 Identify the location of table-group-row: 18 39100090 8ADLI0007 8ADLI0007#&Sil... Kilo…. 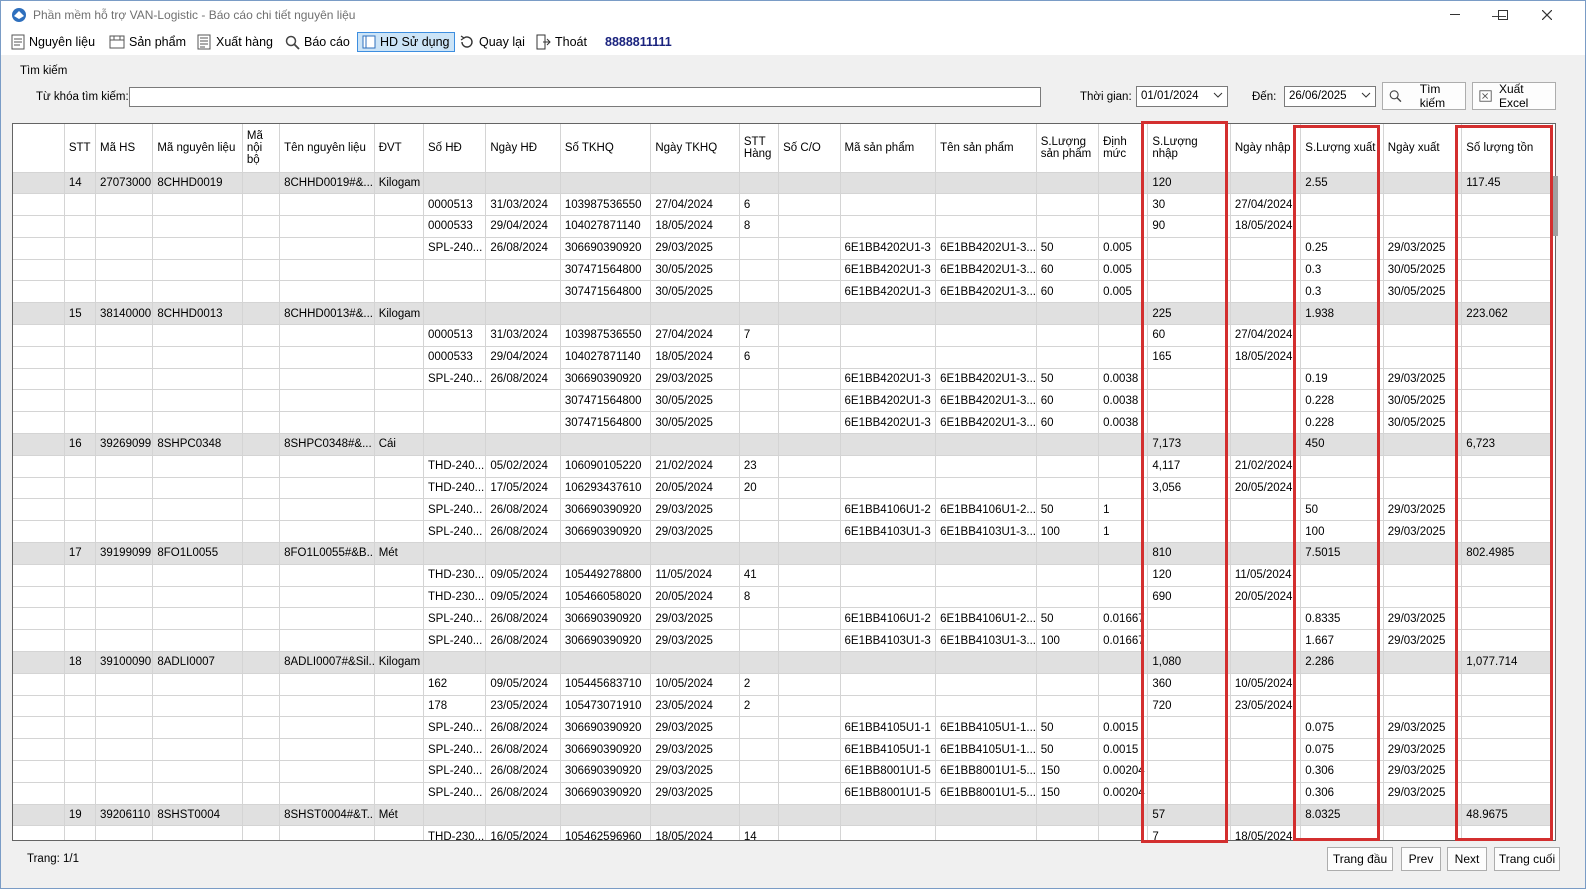
(783, 662).